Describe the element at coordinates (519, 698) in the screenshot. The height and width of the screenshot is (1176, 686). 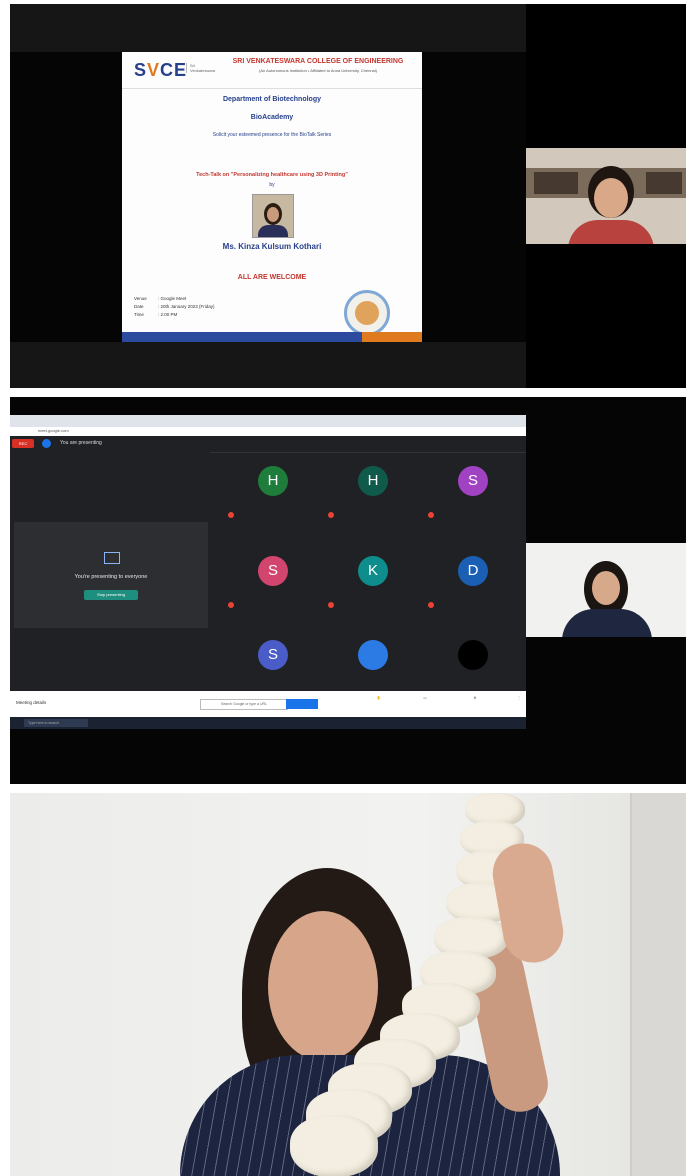
I see `more-options-icon: ⋮` at that location.